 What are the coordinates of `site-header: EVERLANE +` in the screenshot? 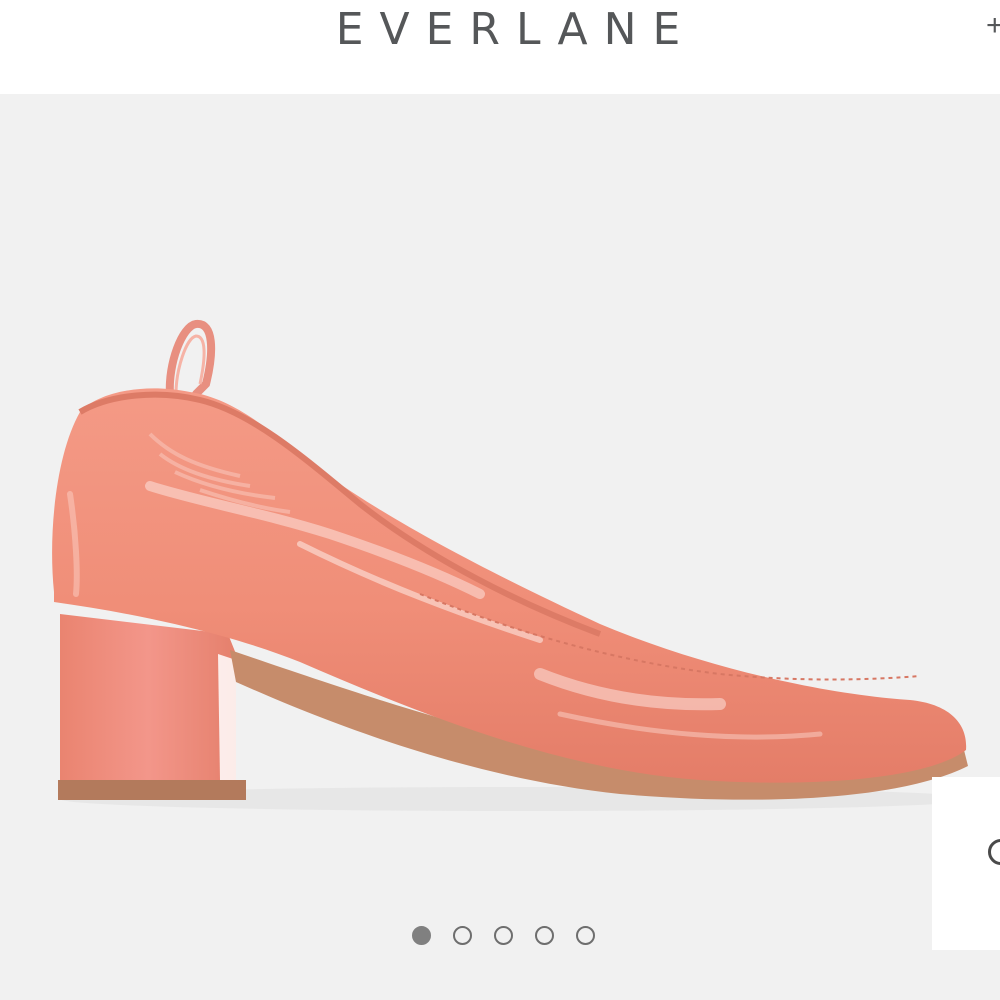 It's located at (500, 47).